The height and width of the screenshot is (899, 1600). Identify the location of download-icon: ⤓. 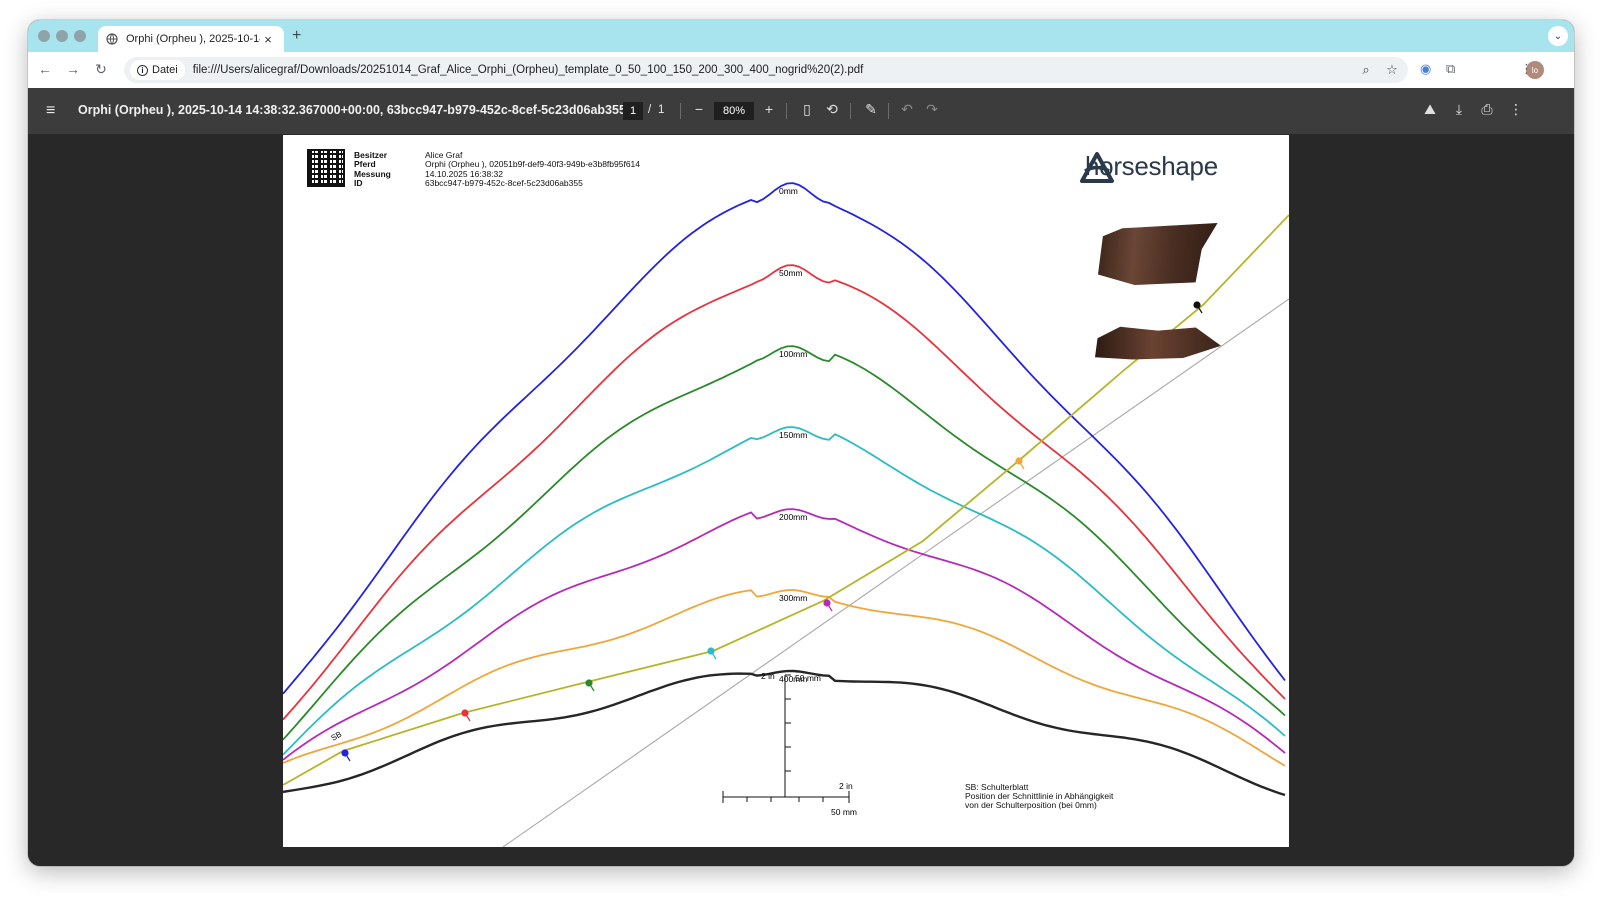
(1459, 109).